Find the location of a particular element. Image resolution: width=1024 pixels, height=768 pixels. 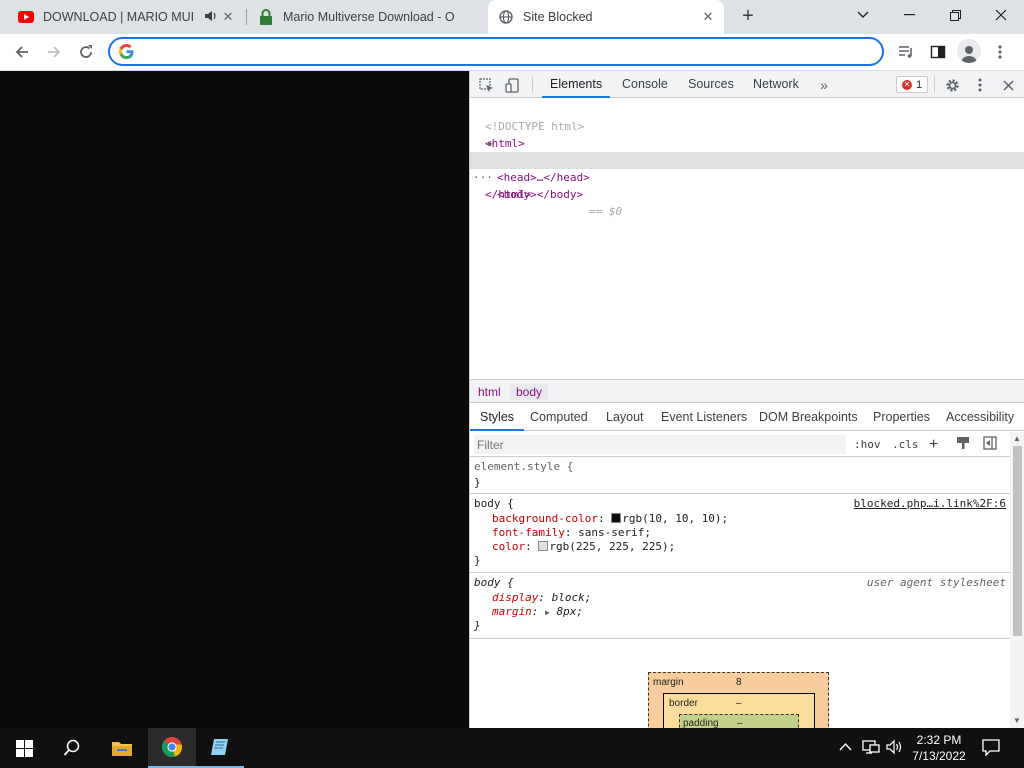

reading-list-icon is located at coordinates (906, 52).